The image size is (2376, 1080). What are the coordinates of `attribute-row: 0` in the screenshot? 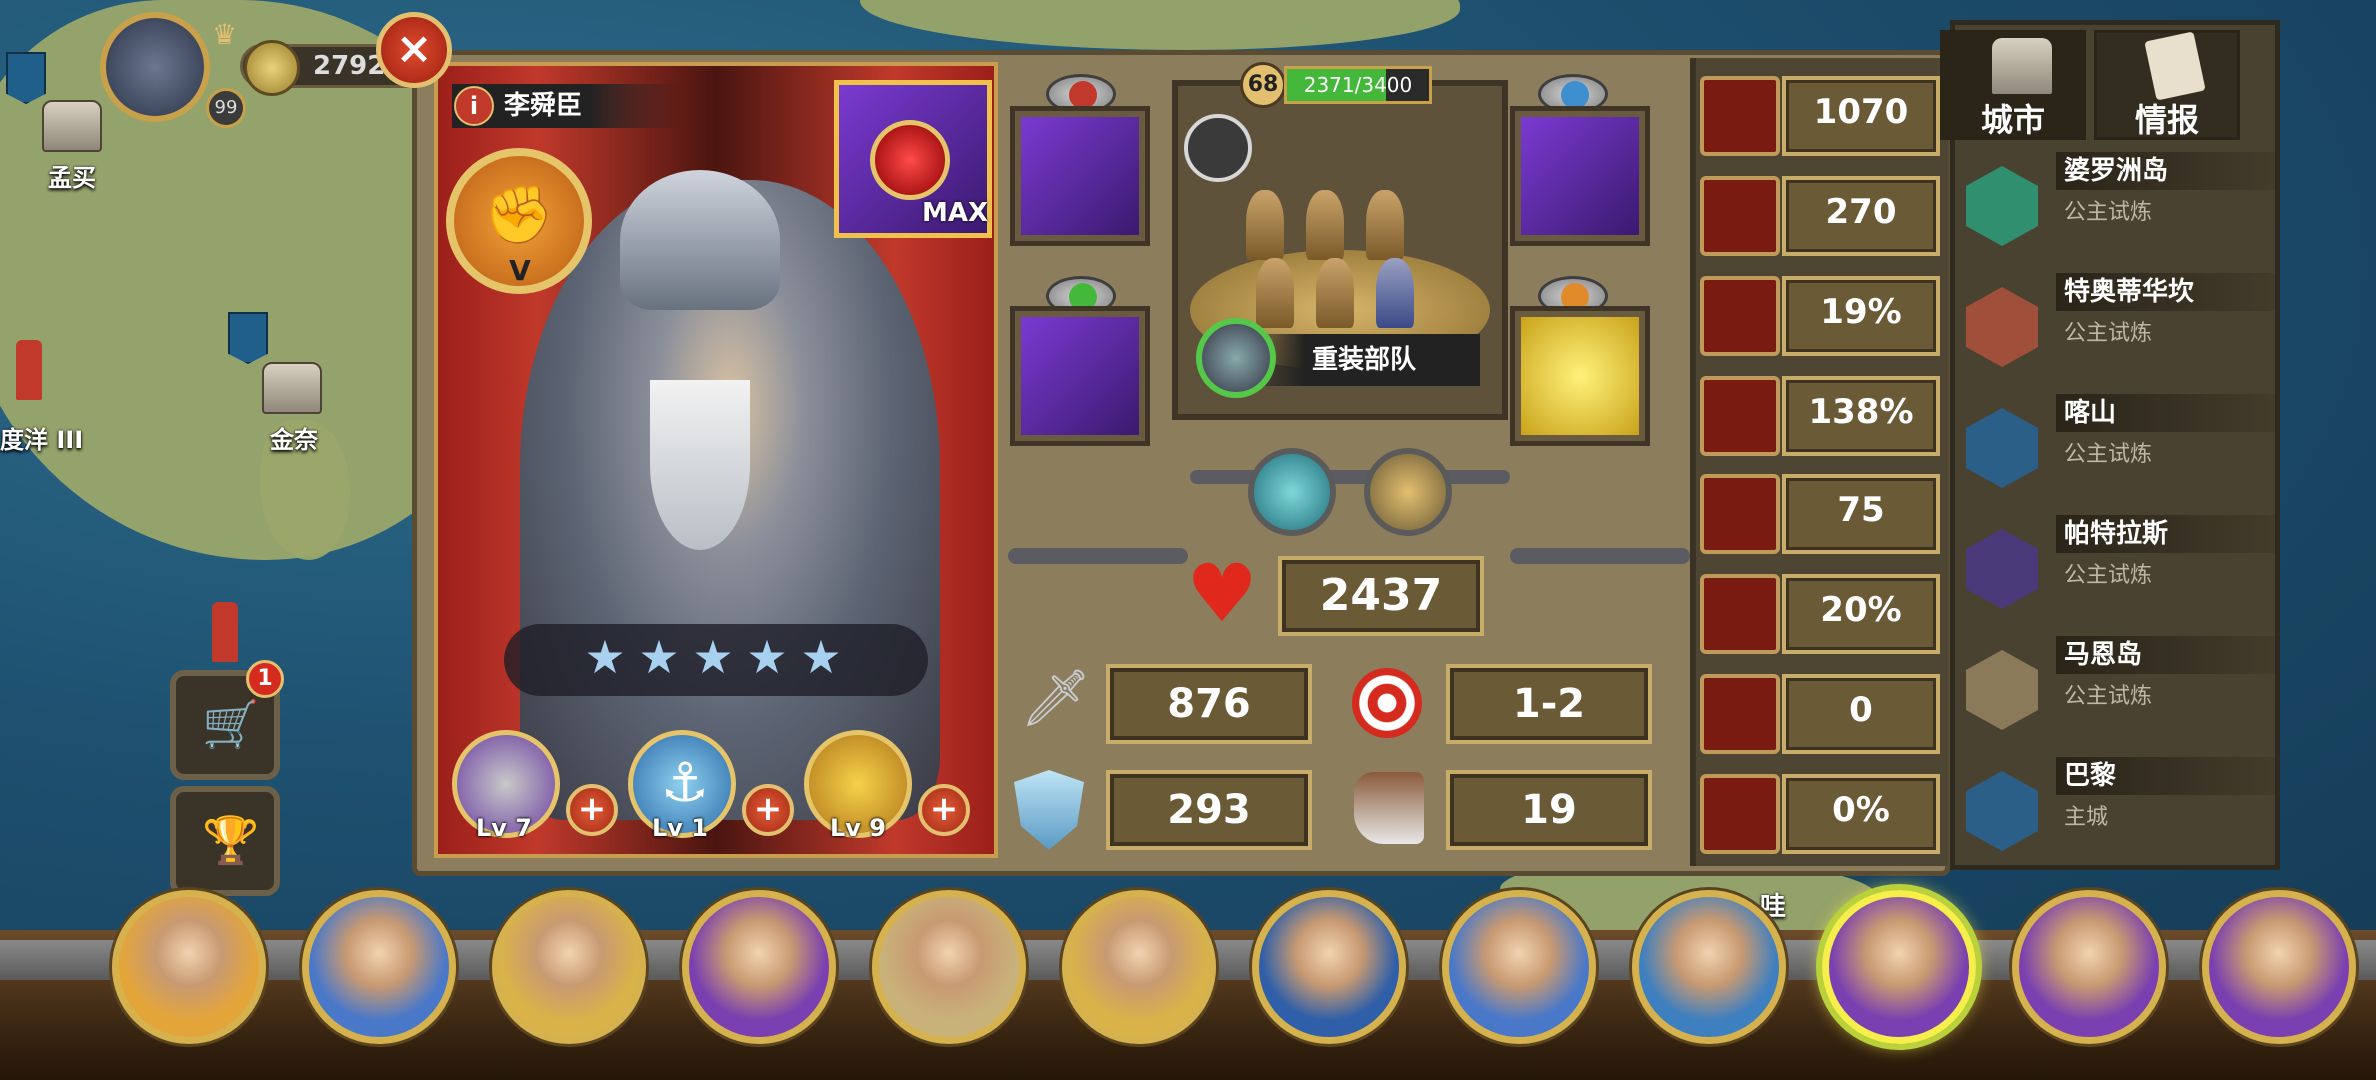 It's located at (1820, 712).